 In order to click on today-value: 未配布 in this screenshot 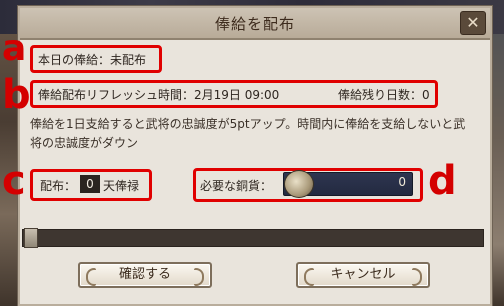, I will do `click(128, 60)`.